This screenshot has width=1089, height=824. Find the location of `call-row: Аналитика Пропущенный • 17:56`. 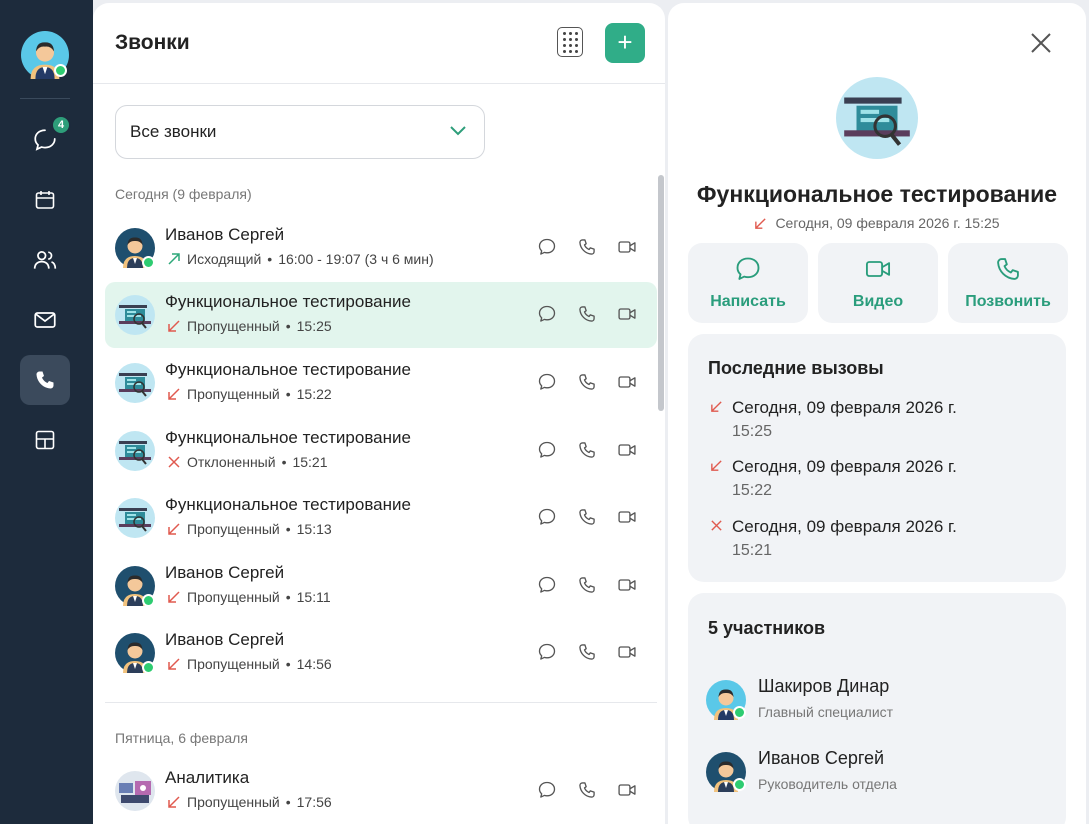

call-row: Аналитика Пропущенный • 17:56 is located at coordinates (381, 791).